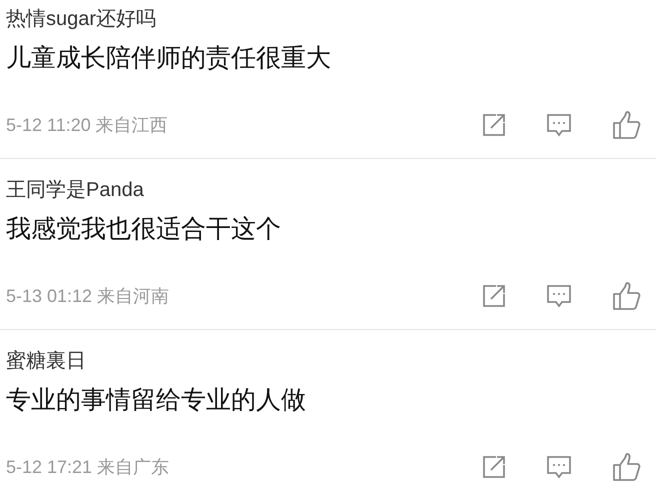  What do you see at coordinates (156, 400) in the screenshot?
I see `comment-text: 专业的事情留给专业的人做` at bounding box center [156, 400].